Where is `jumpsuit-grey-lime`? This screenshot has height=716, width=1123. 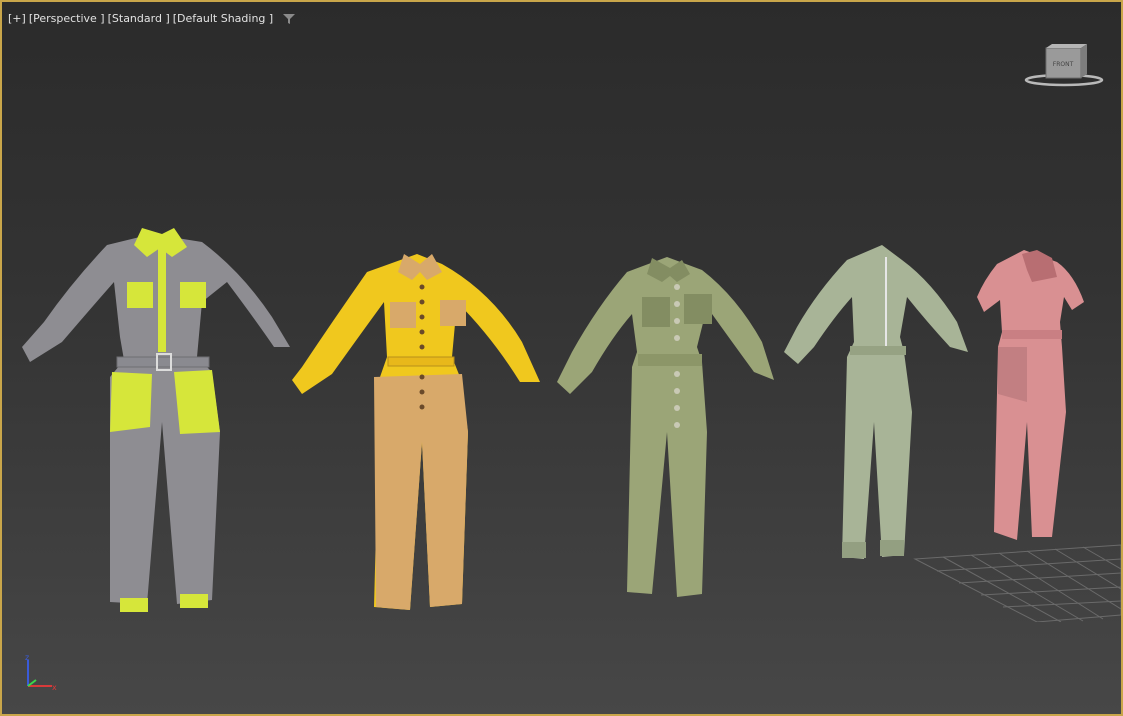 jumpsuit-grey-lime is located at coordinates (156, 420).